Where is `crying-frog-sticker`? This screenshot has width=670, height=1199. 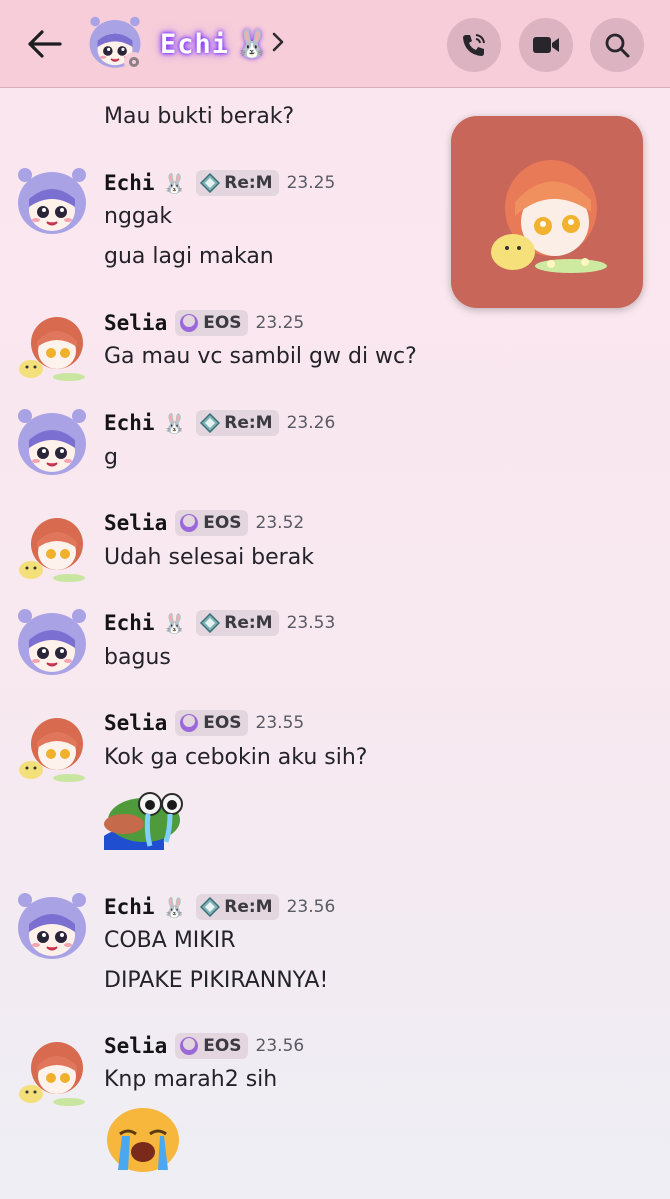 crying-frog-sticker is located at coordinates (144, 821).